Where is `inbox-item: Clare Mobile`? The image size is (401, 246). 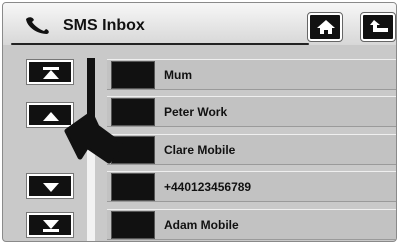 inbox-item: Clare Mobile is located at coordinates (251, 149).